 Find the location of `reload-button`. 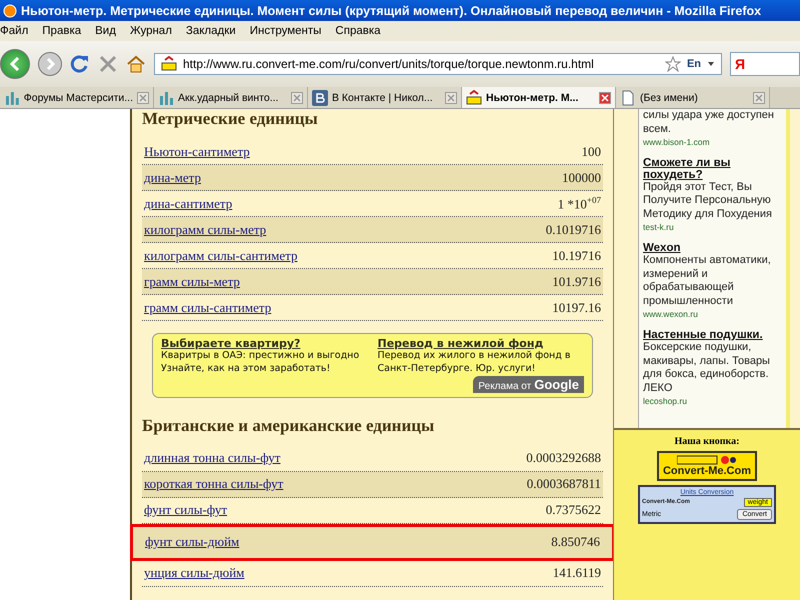

reload-button is located at coordinates (80, 64).